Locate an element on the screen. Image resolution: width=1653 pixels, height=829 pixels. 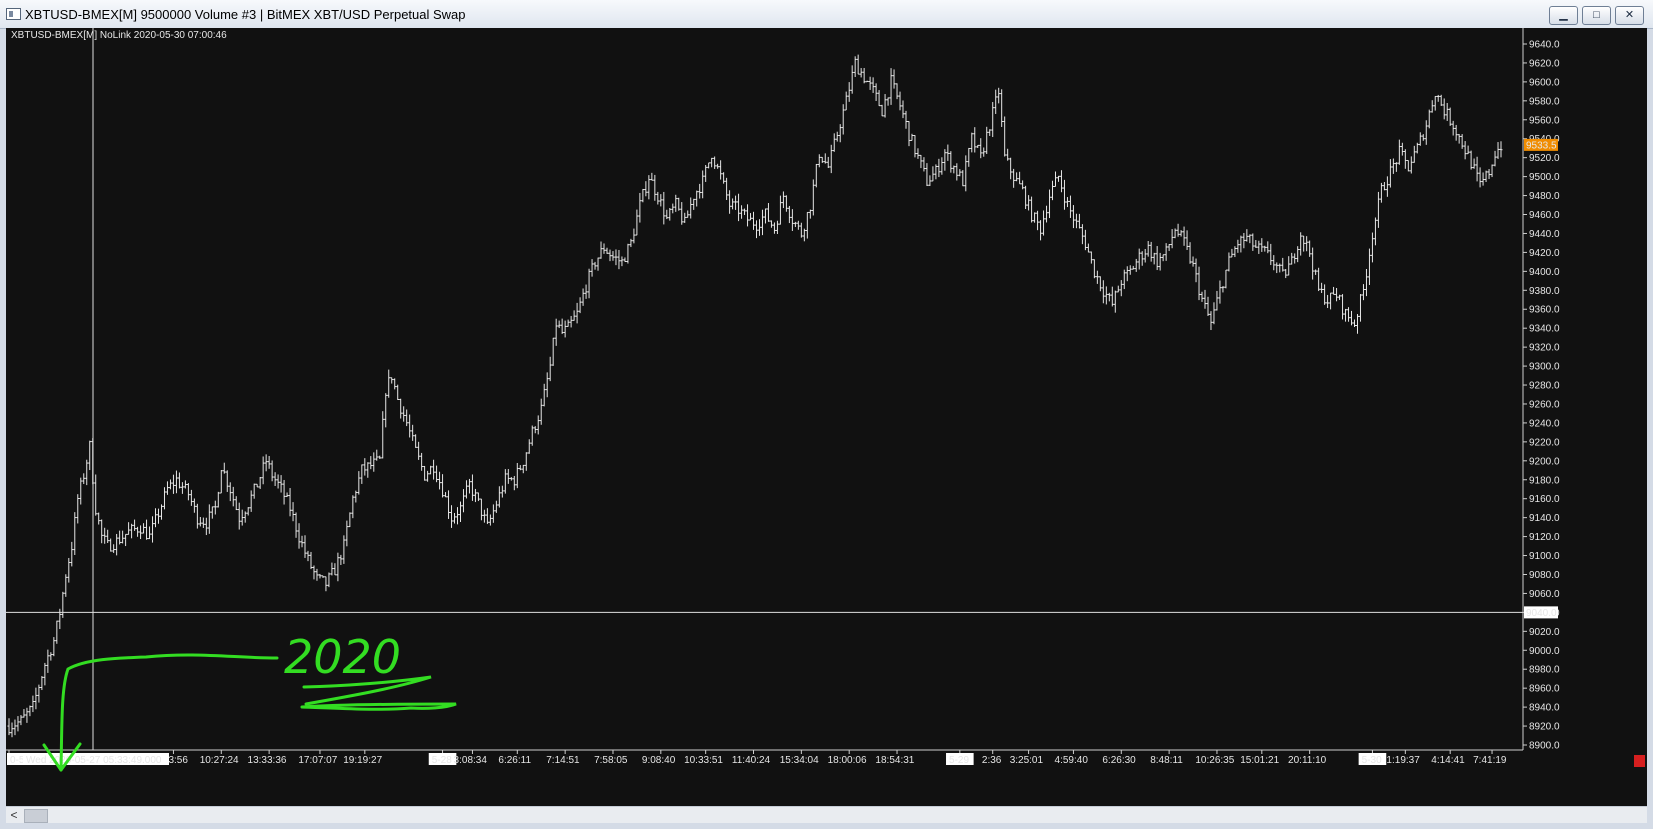
y-tick-label: 9400.0 is located at coordinates (1544, 272).